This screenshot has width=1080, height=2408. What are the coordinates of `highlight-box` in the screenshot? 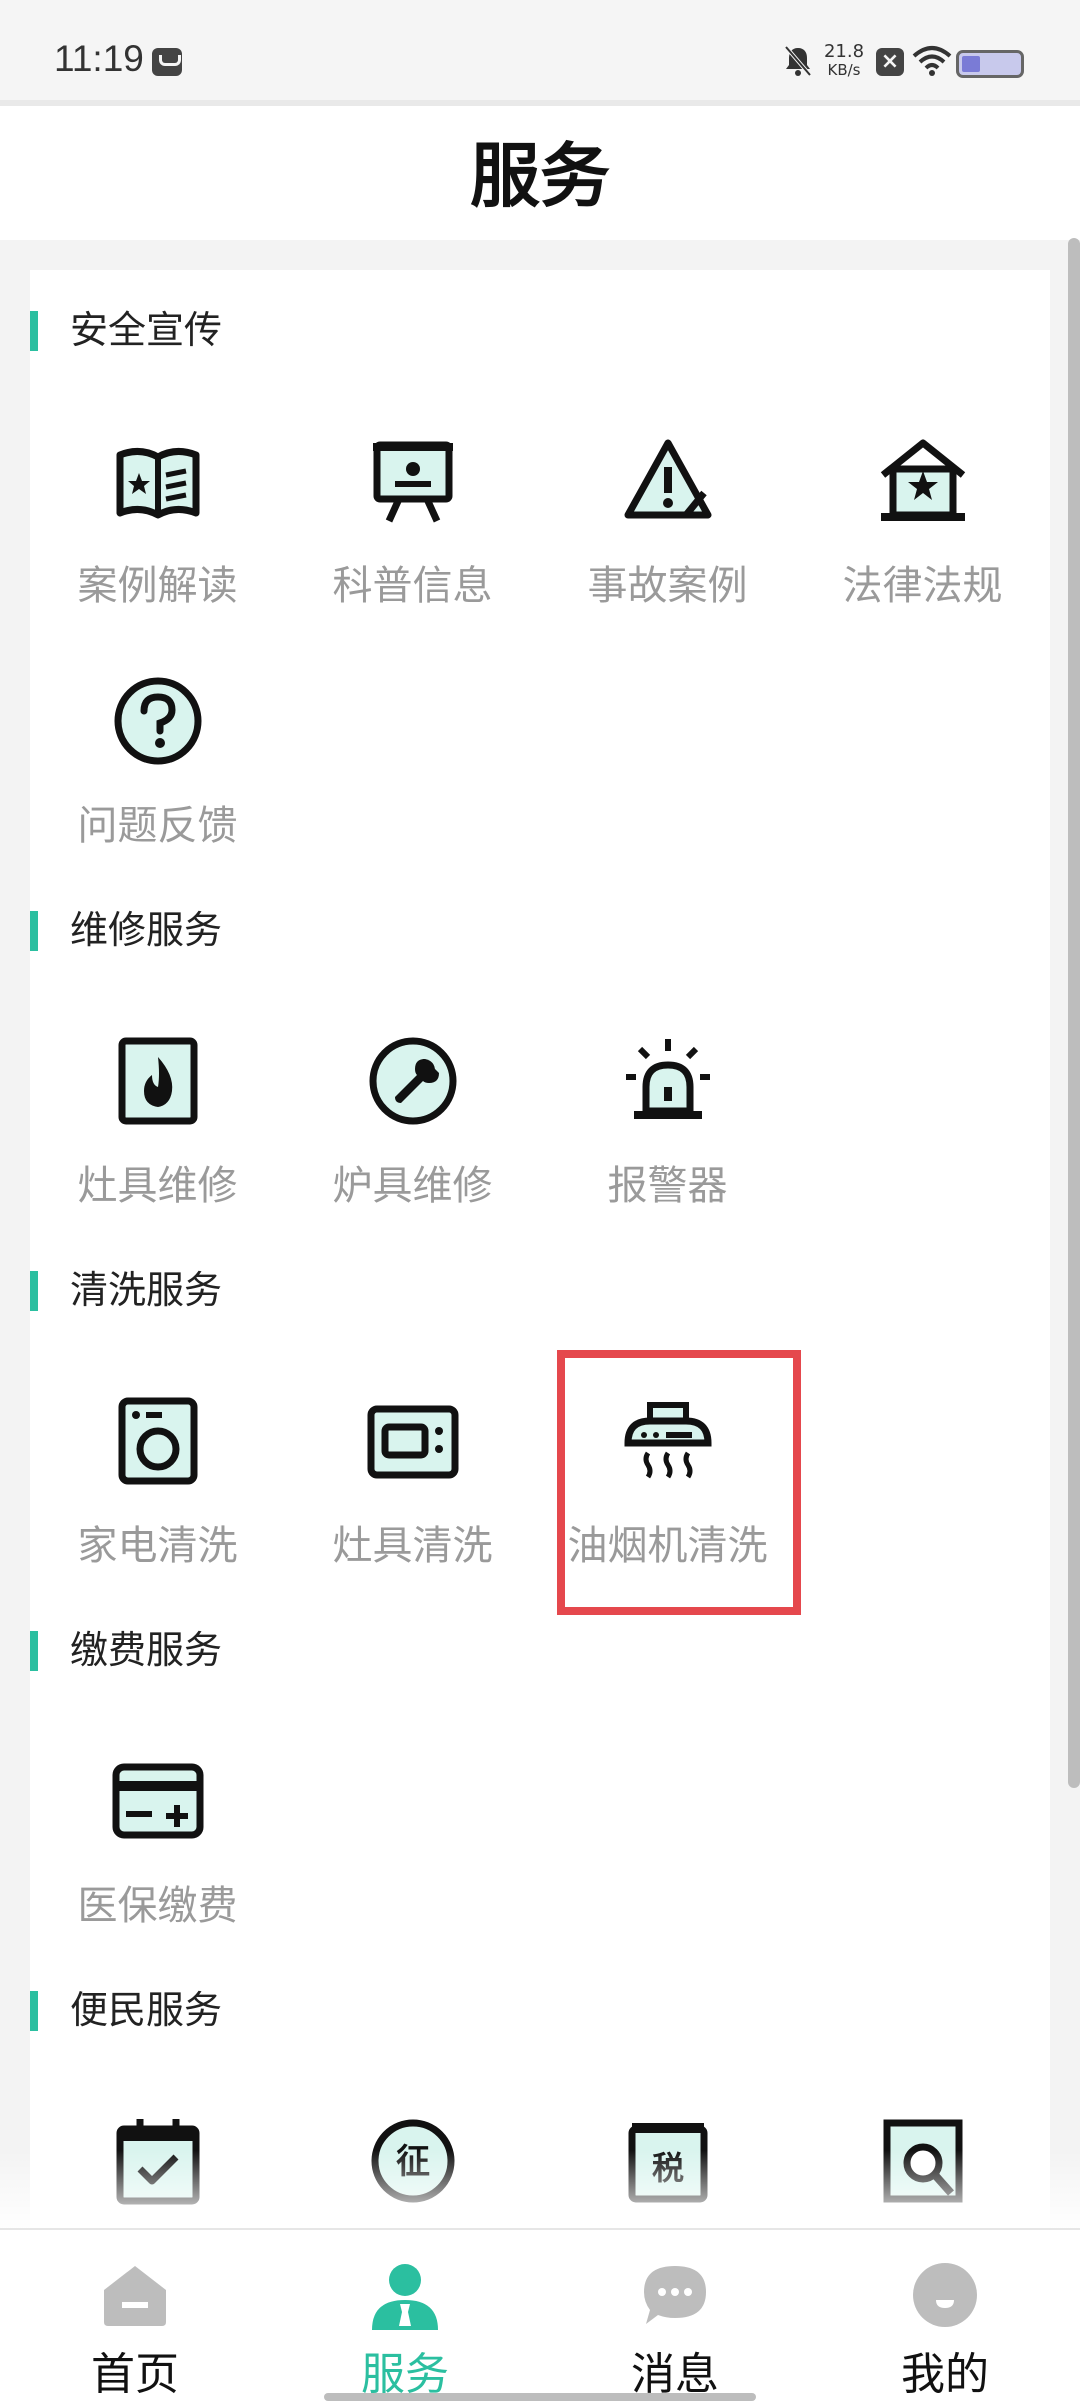 It's located at (679, 1482).